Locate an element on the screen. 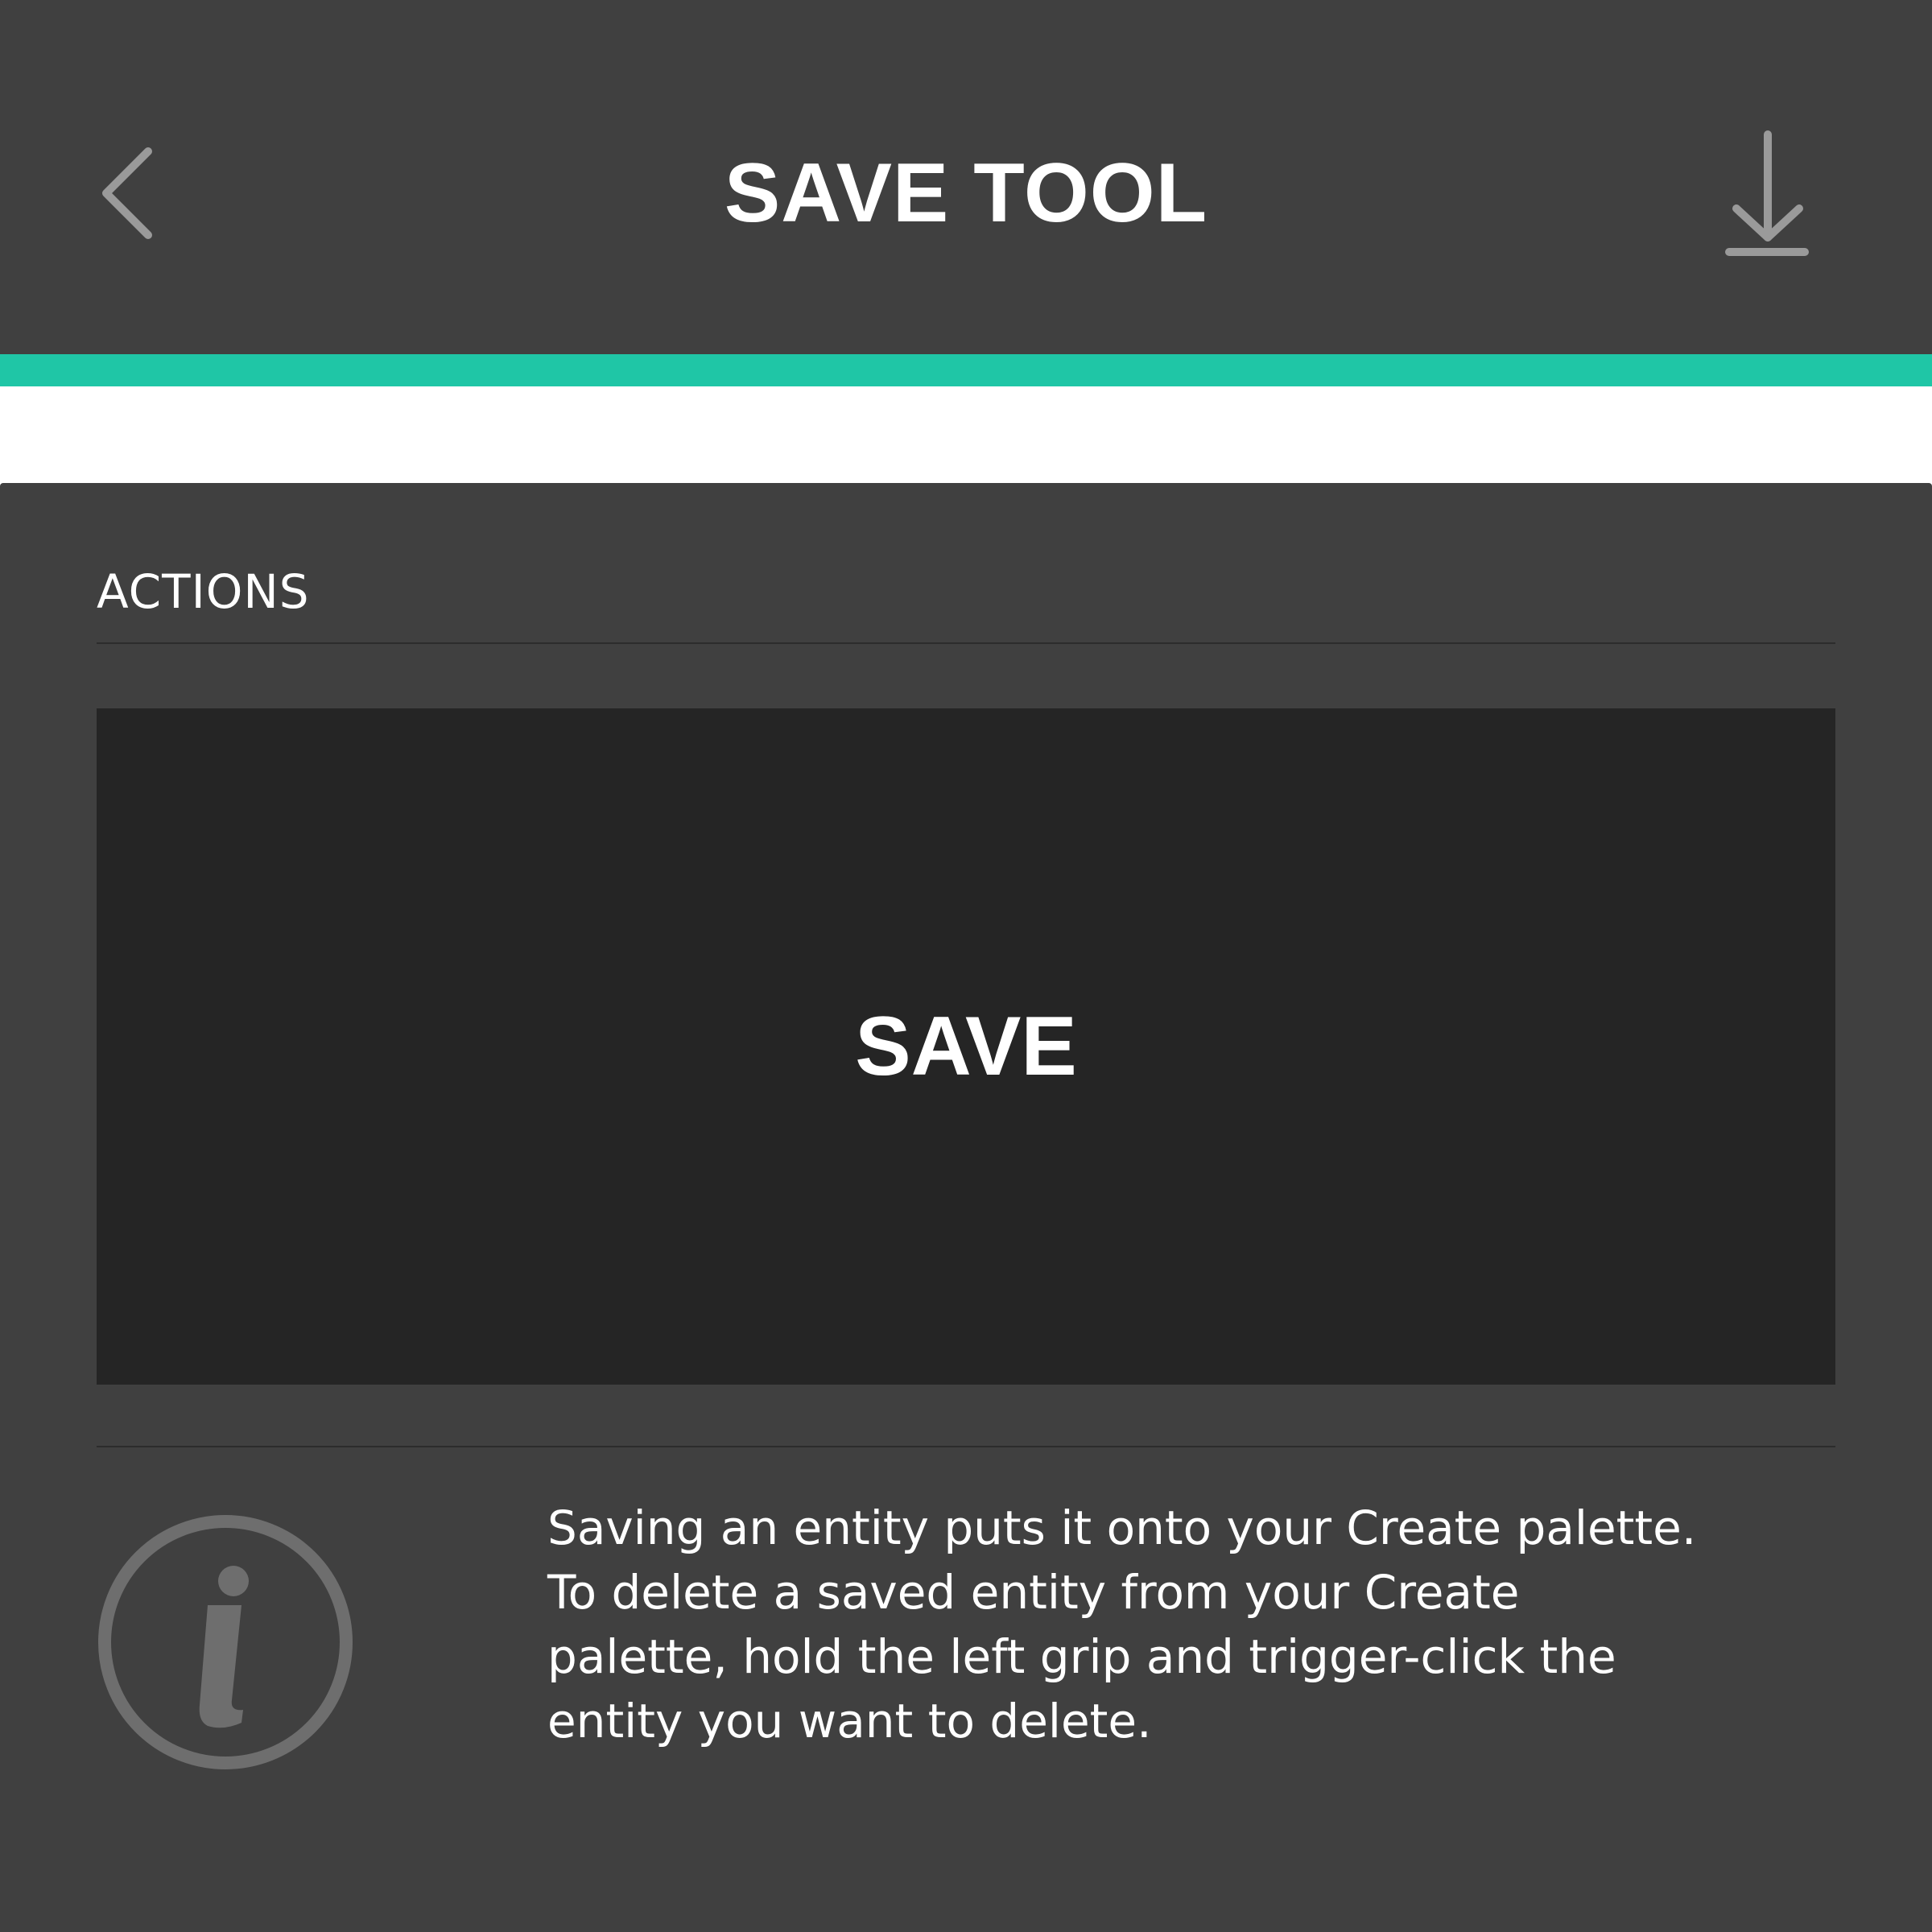 This screenshot has height=1932, width=1932. accent-bar is located at coordinates (966, 370).